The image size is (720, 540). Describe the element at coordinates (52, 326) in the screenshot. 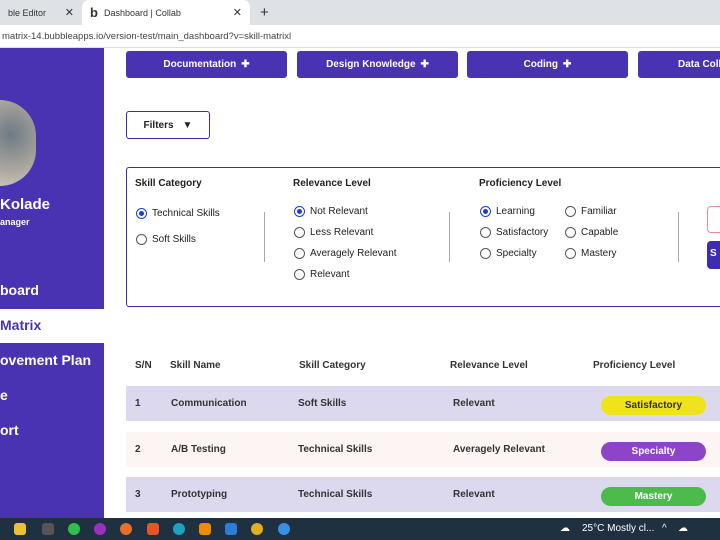

I see `sidebar-item-skill-matrix: Matrix` at that location.